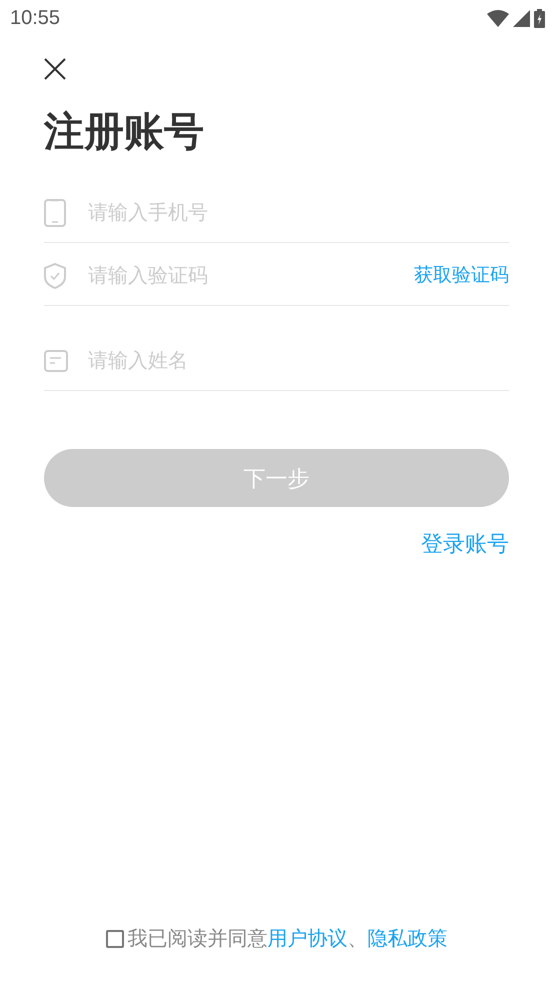 The image size is (553, 983). I want to click on shield-icon, so click(55, 276).